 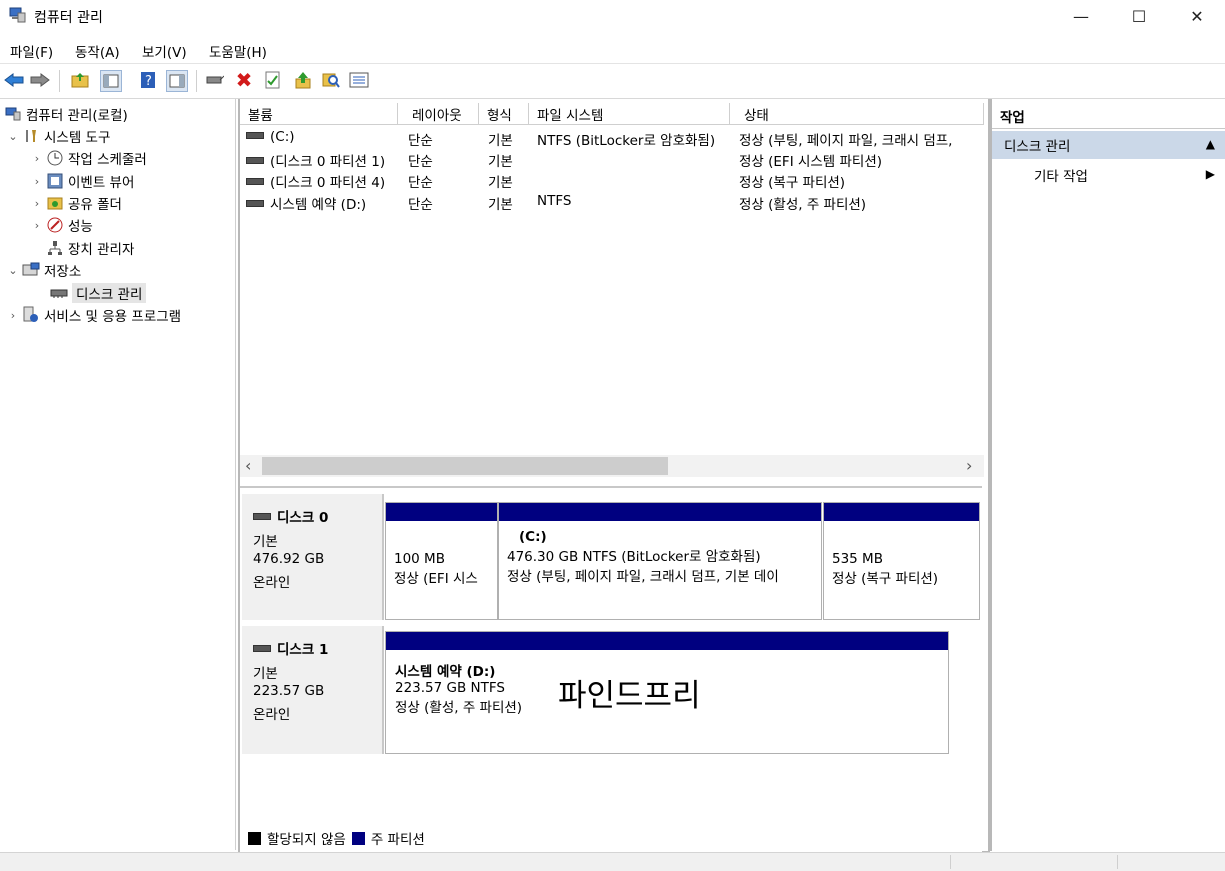 I want to click on tree-item-device-manager: 장치 관리자, so click(x=89, y=248).